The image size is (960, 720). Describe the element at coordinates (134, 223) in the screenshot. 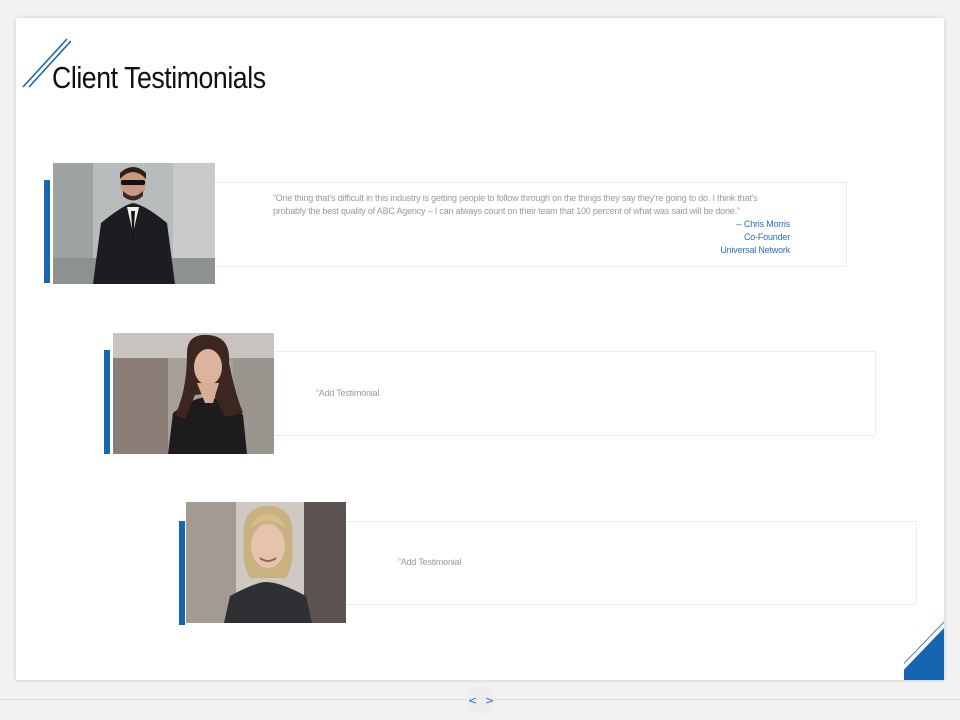

I see `man-in-suit-photo` at that location.